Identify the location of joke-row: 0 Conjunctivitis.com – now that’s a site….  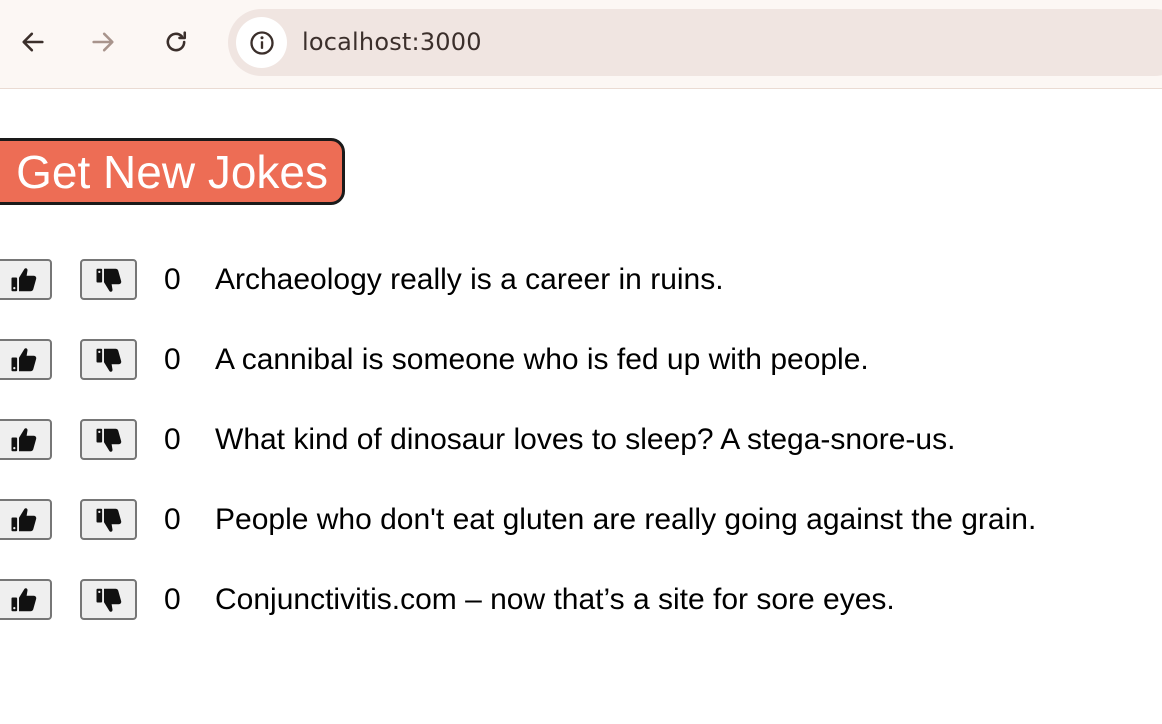
(581, 601).